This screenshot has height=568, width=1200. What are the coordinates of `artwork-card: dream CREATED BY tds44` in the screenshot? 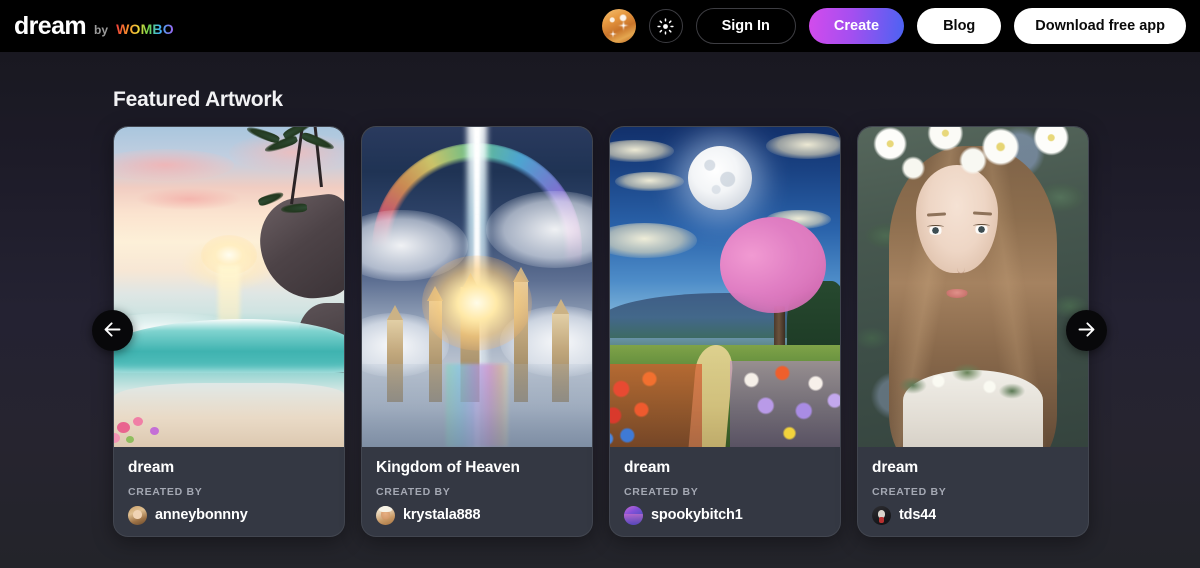 It's located at (973, 331).